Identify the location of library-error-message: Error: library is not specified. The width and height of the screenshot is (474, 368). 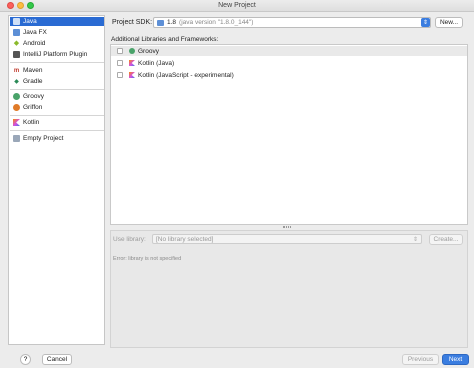
(147, 259).